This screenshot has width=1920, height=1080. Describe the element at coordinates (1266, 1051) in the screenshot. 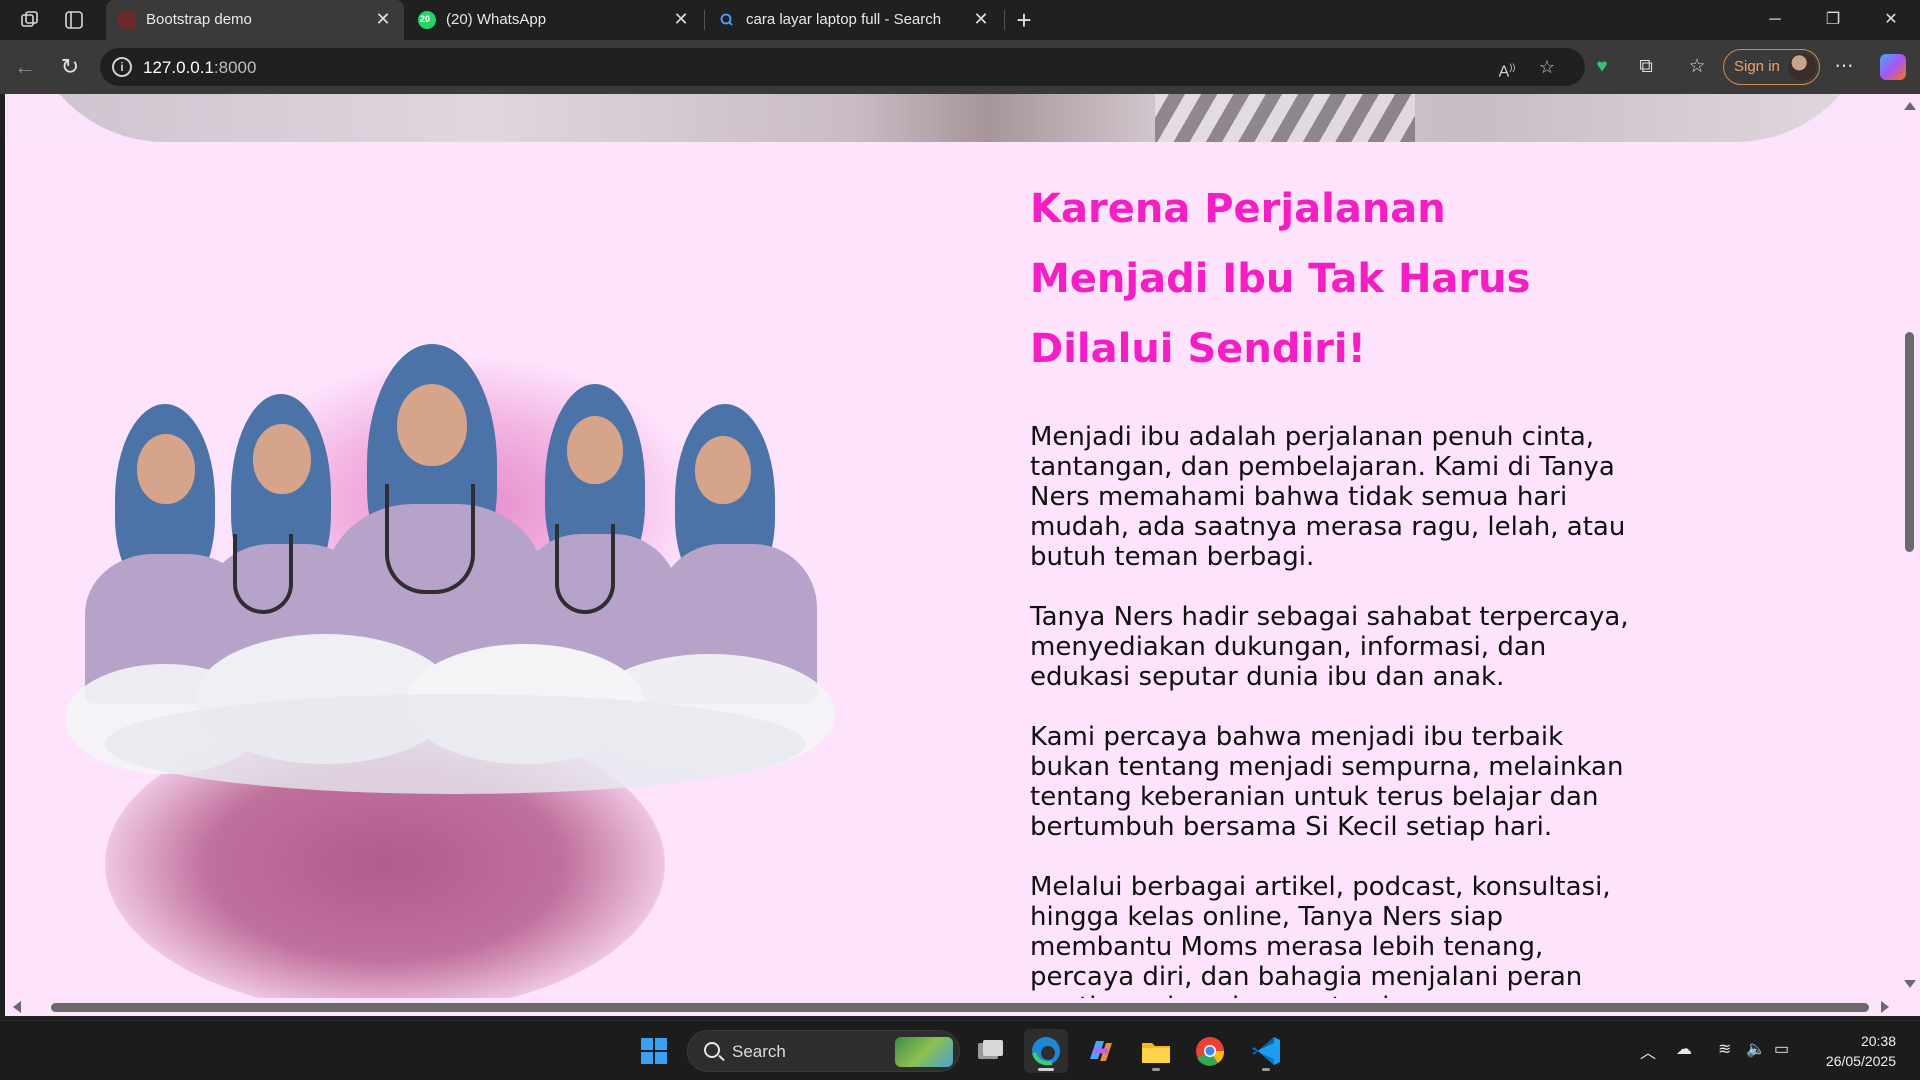

I see `vscode-icon` at that location.